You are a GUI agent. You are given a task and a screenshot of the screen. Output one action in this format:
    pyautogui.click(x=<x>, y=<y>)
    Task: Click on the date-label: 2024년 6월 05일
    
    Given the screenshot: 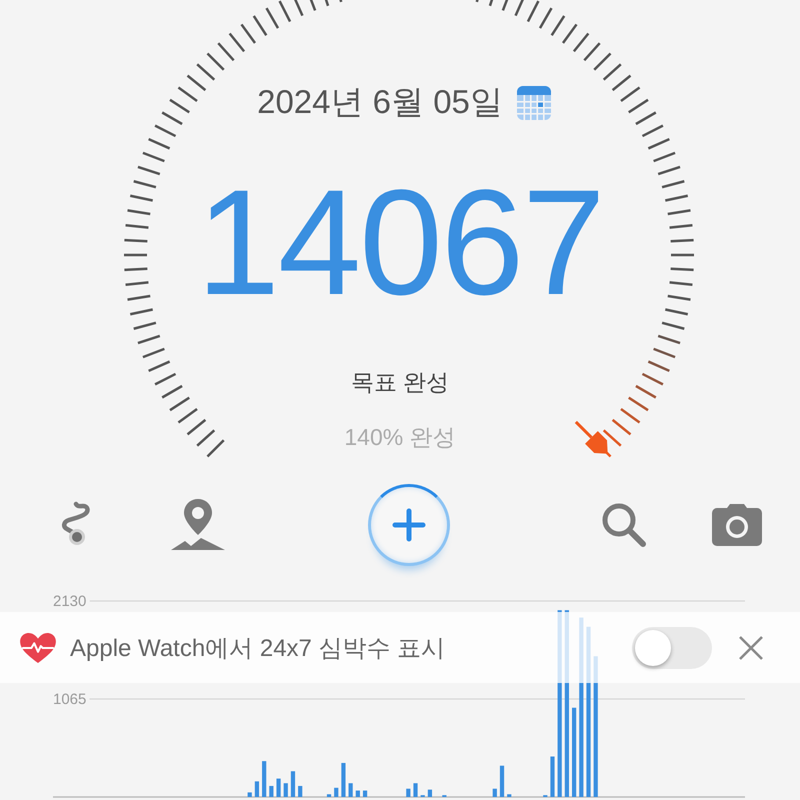 What is the action you would take?
    pyautogui.click(x=380, y=102)
    